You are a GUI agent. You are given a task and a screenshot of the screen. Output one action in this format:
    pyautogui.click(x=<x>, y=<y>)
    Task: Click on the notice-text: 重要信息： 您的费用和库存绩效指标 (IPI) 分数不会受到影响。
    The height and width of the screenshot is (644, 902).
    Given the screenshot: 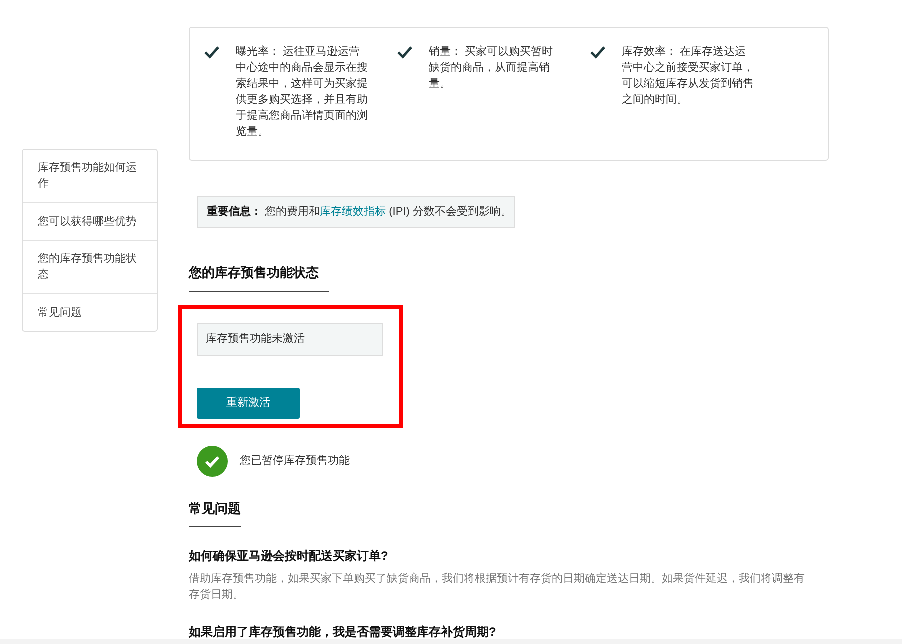 What is the action you would take?
    pyautogui.click(x=359, y=212)
    